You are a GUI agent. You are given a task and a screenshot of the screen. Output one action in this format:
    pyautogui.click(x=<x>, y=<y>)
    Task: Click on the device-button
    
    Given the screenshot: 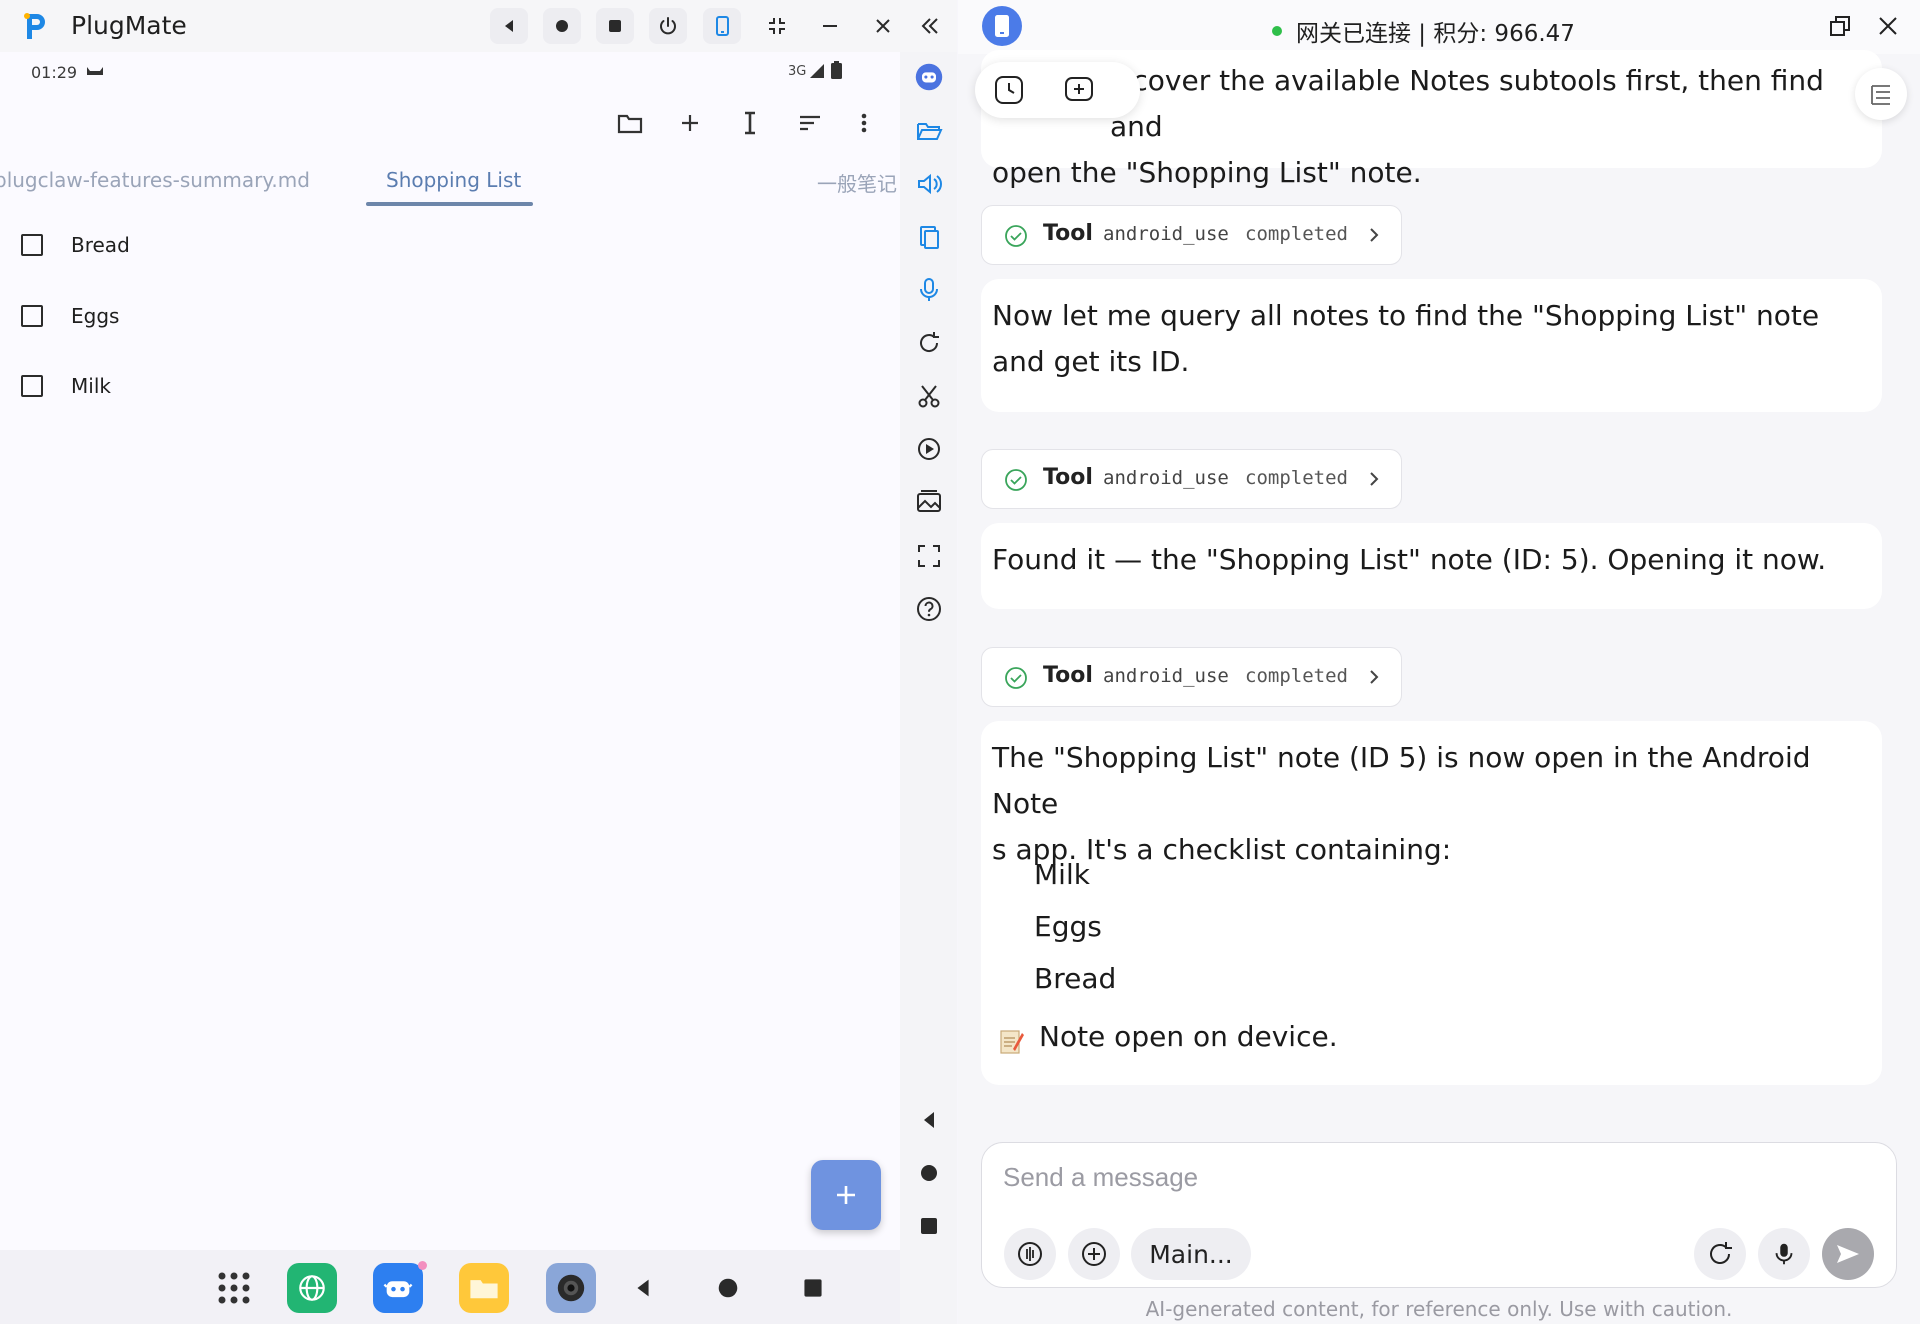 What is the action you would take?
    pyautogui.click(x=1002, y=26)
    